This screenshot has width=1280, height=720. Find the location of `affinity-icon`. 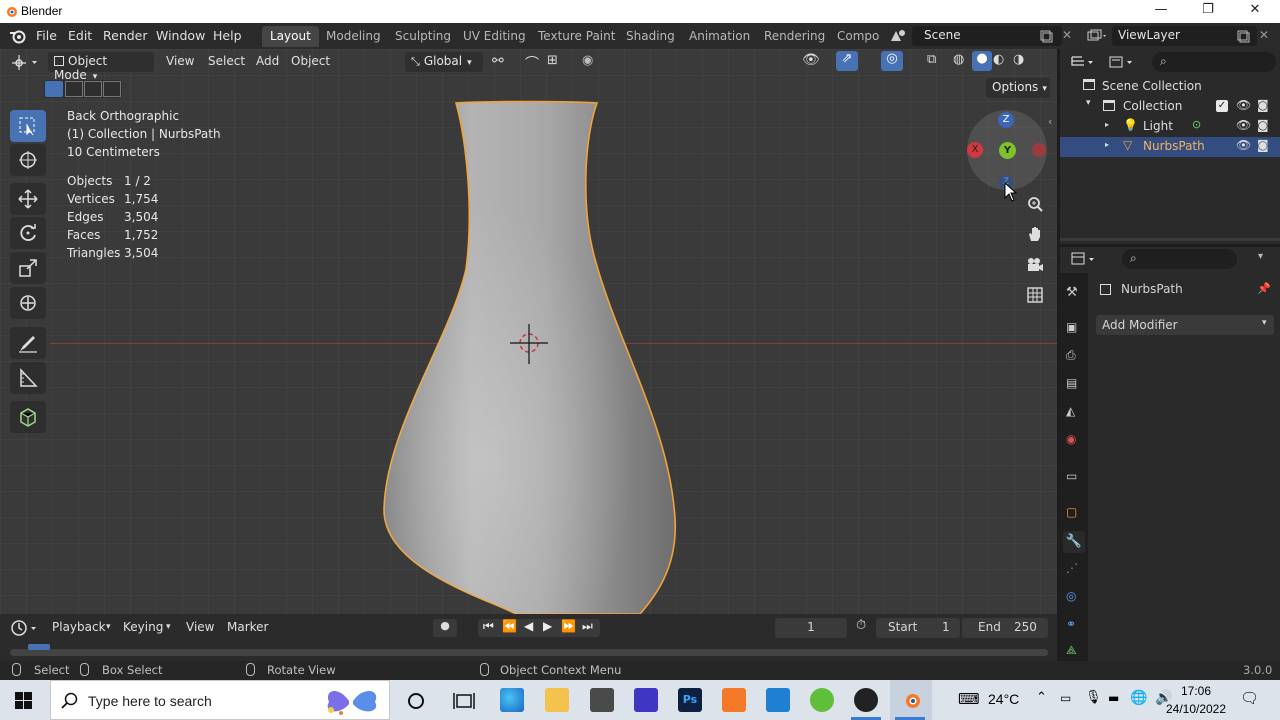

affinity-icon is located at coordinates (646, 700).